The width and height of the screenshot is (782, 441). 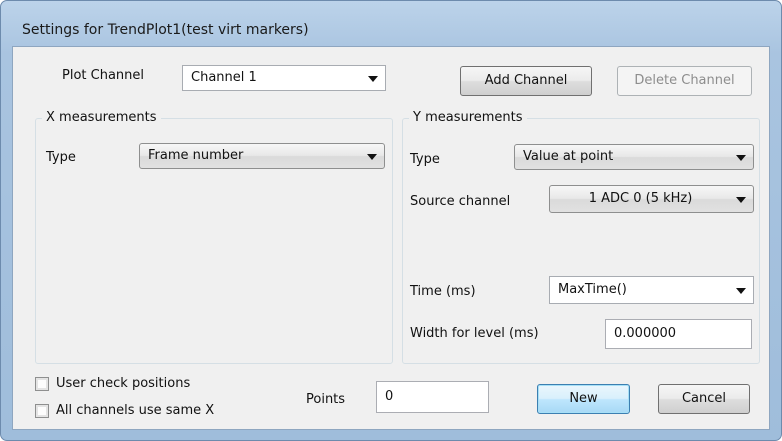 What do you see at coordinates (640, 198) in the screenshot?
I see `source-channel-value: 1 ADC 0 (5 kHz)` at bounding box center [640, 198].